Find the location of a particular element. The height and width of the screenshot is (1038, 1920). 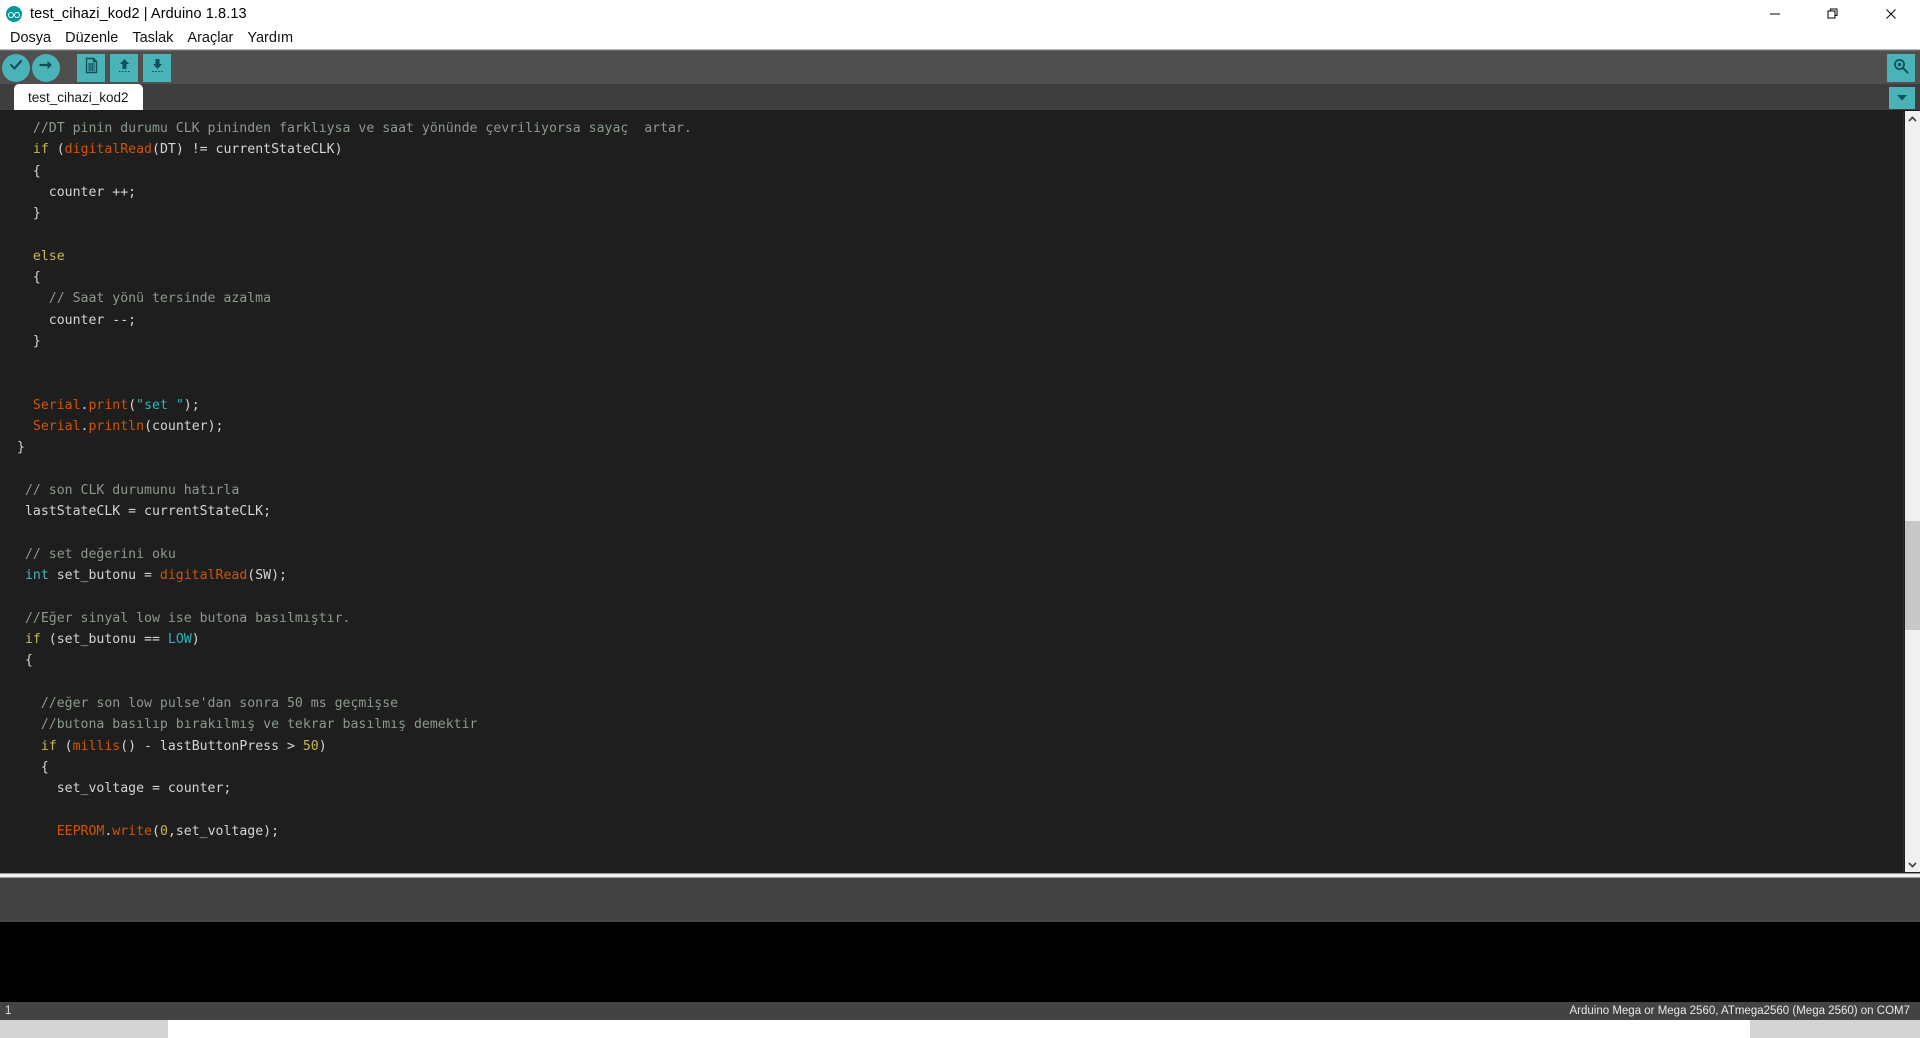

code-token-method: println is located at coordinates (116, 427).